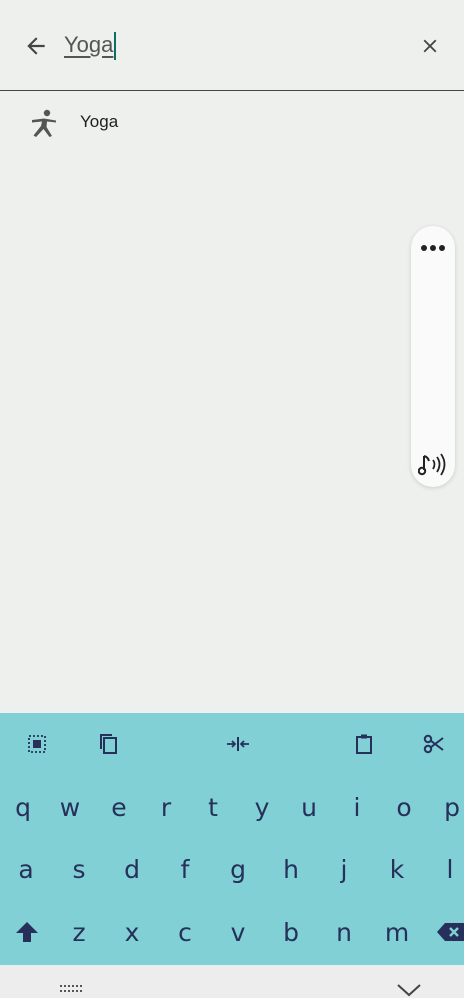  Describe the element at coordinates (232, 981) in the screenshot. I see `keyboard-nav-bar` at that location.